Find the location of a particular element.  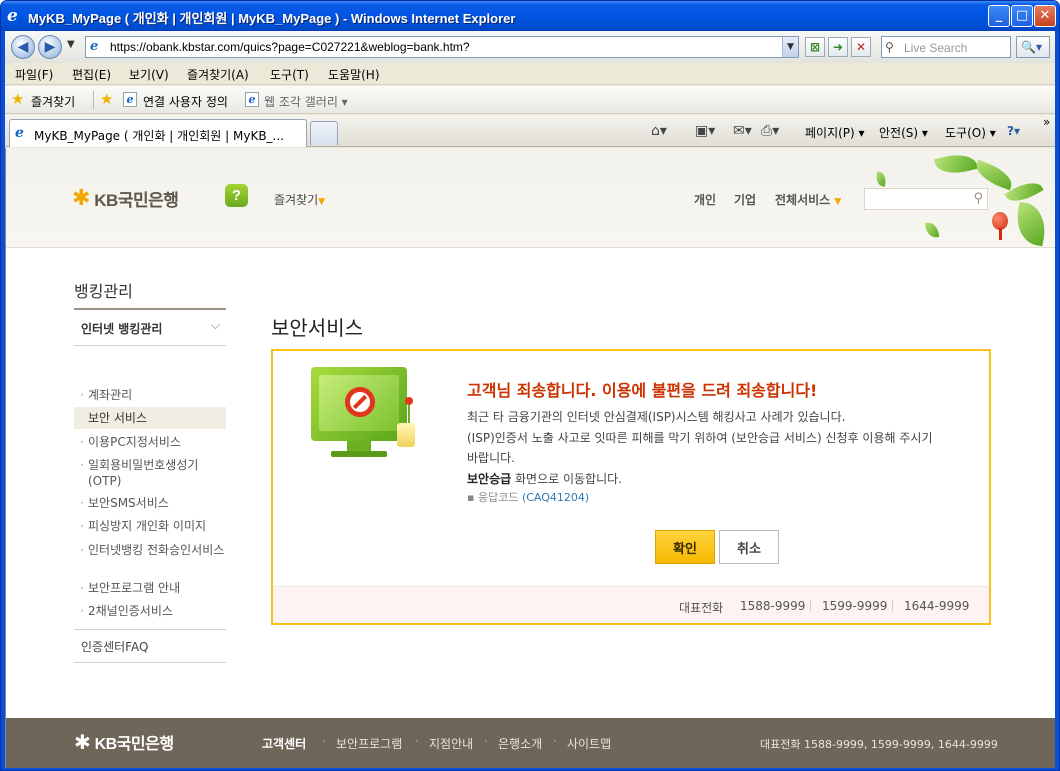

monitor-screen is located at coordinates (359, 403).